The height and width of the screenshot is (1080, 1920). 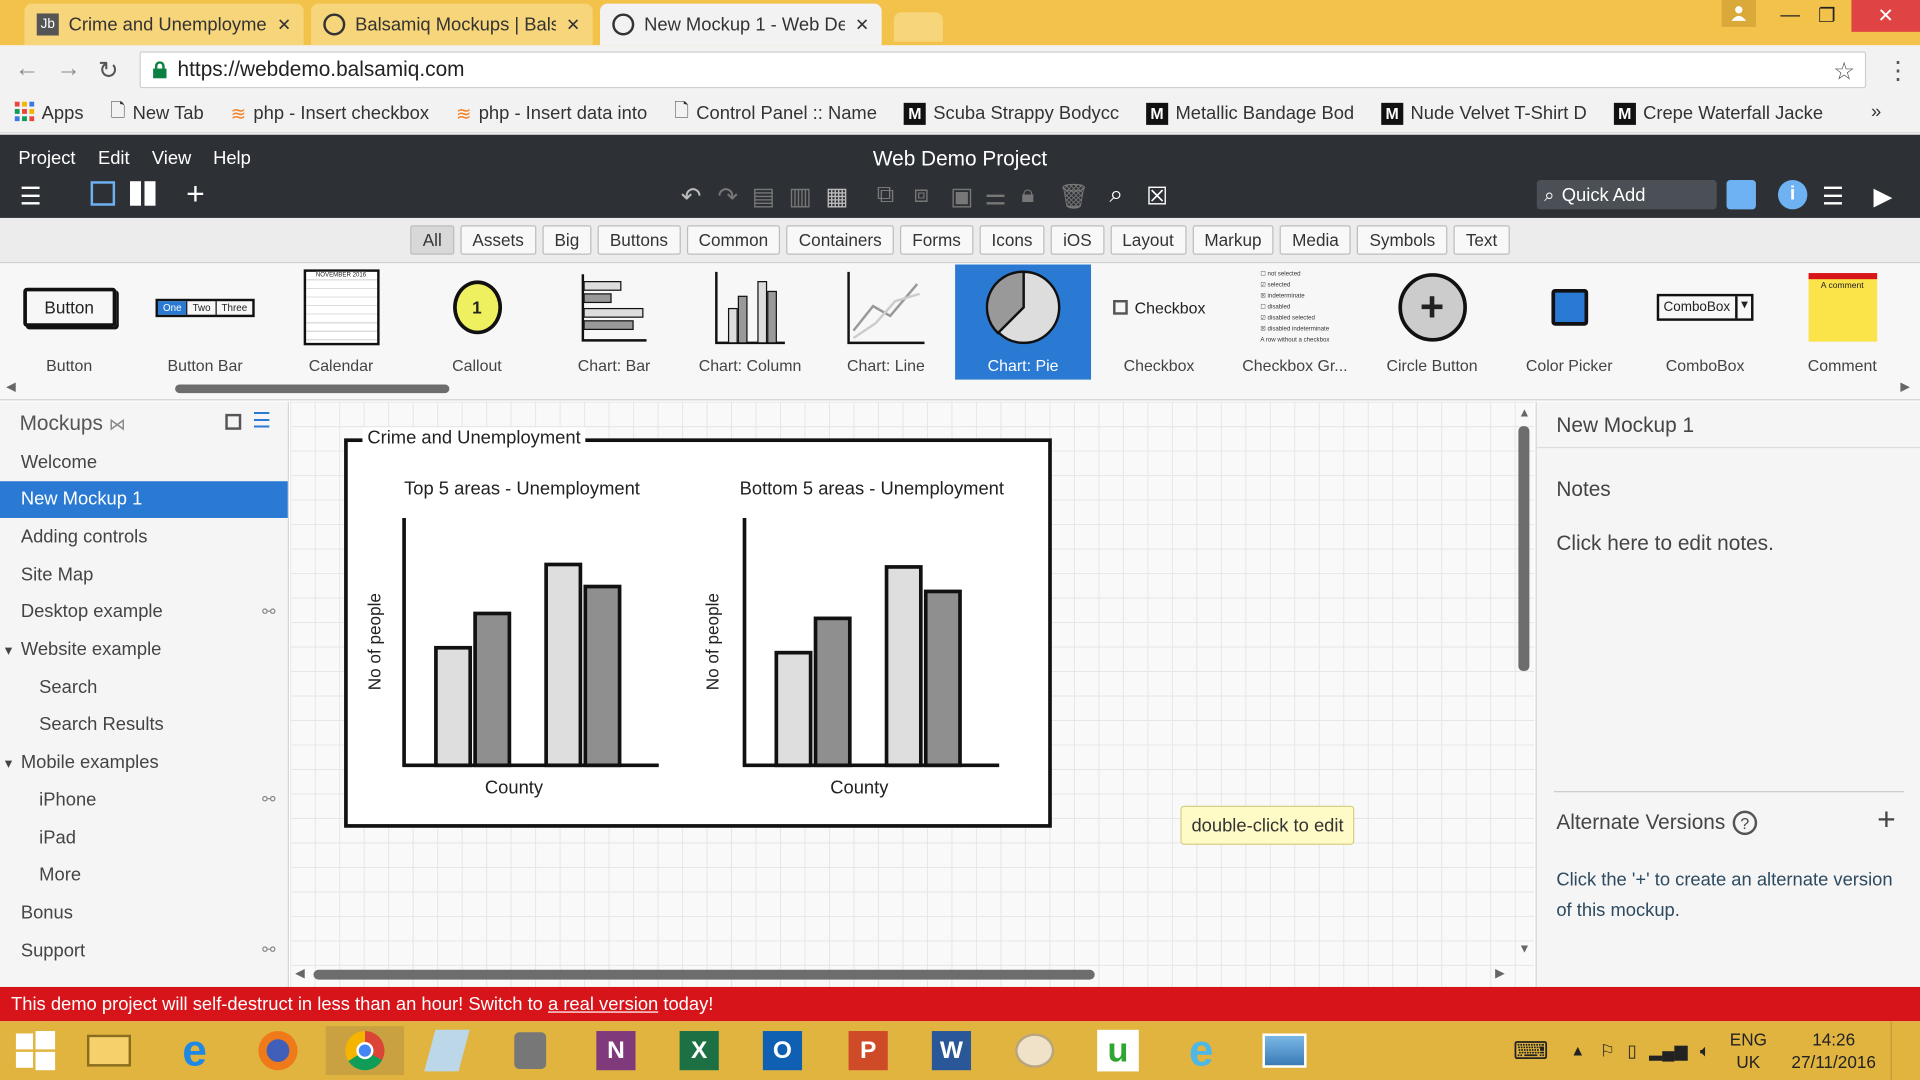 I want to click on bookmark-item: ≋ php - Insert checkbox, so click(x=330, y=113).